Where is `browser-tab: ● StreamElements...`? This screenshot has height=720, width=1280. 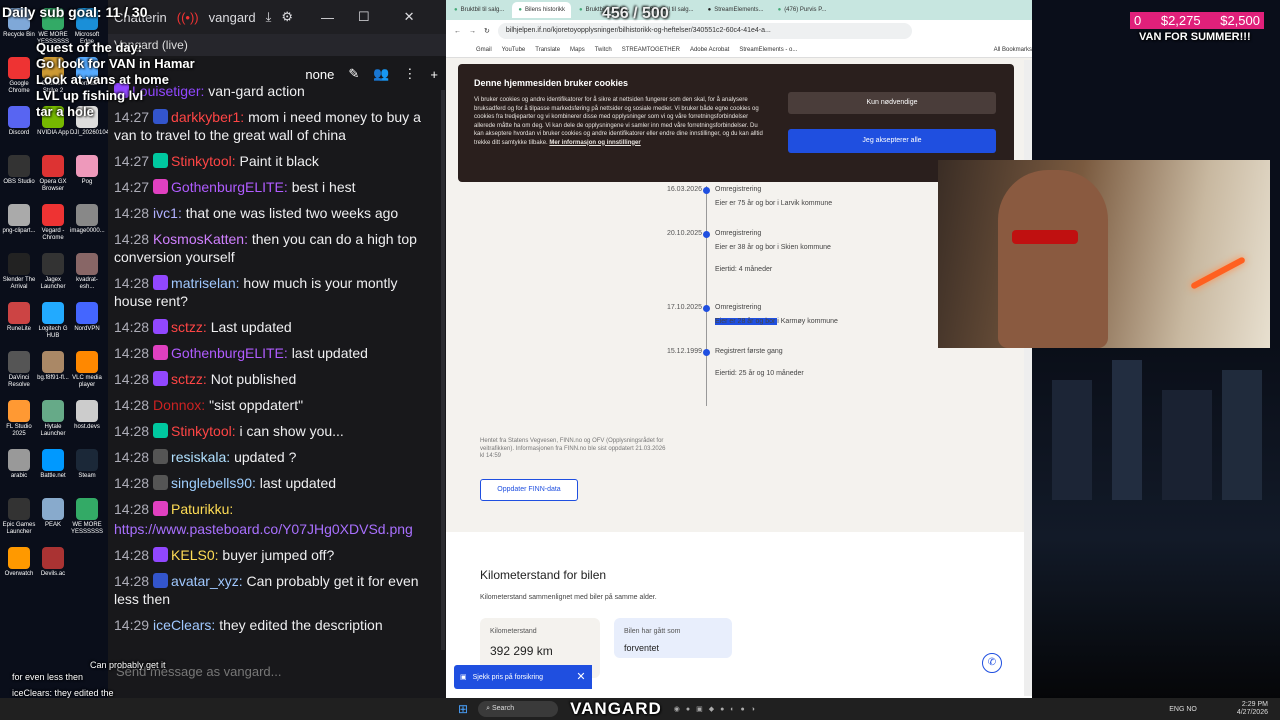 browser-tab: ● StreamElements... is located at coordinates (736, 10).